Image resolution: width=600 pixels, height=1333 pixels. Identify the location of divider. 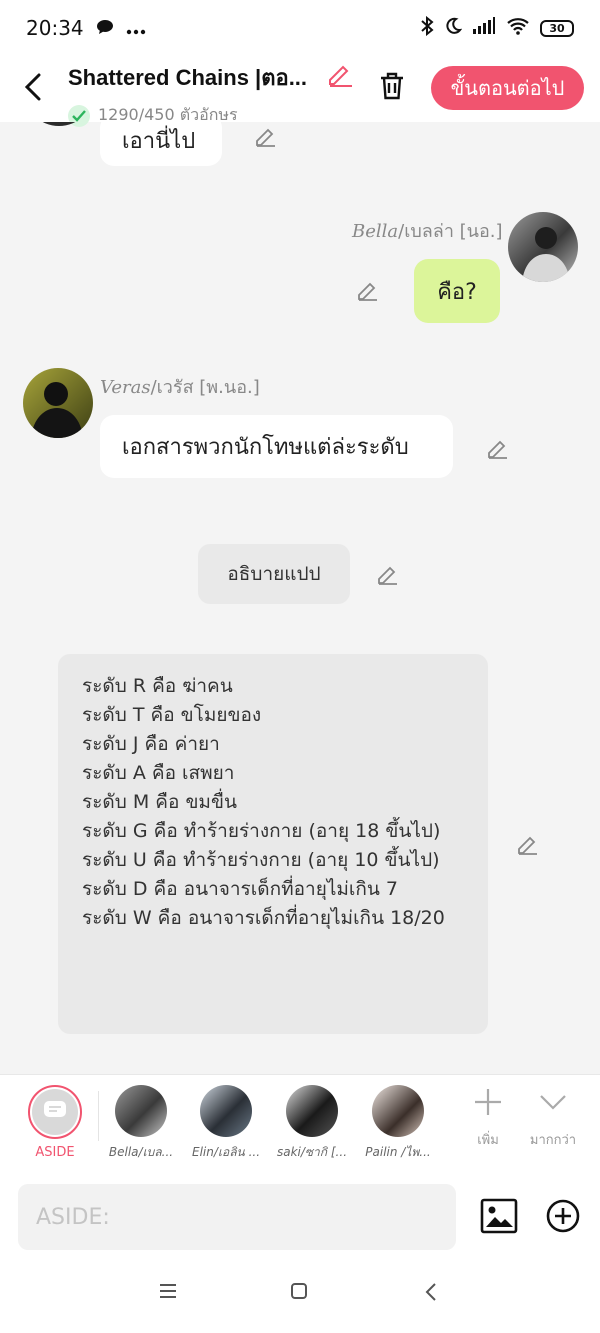
(98, 1116).